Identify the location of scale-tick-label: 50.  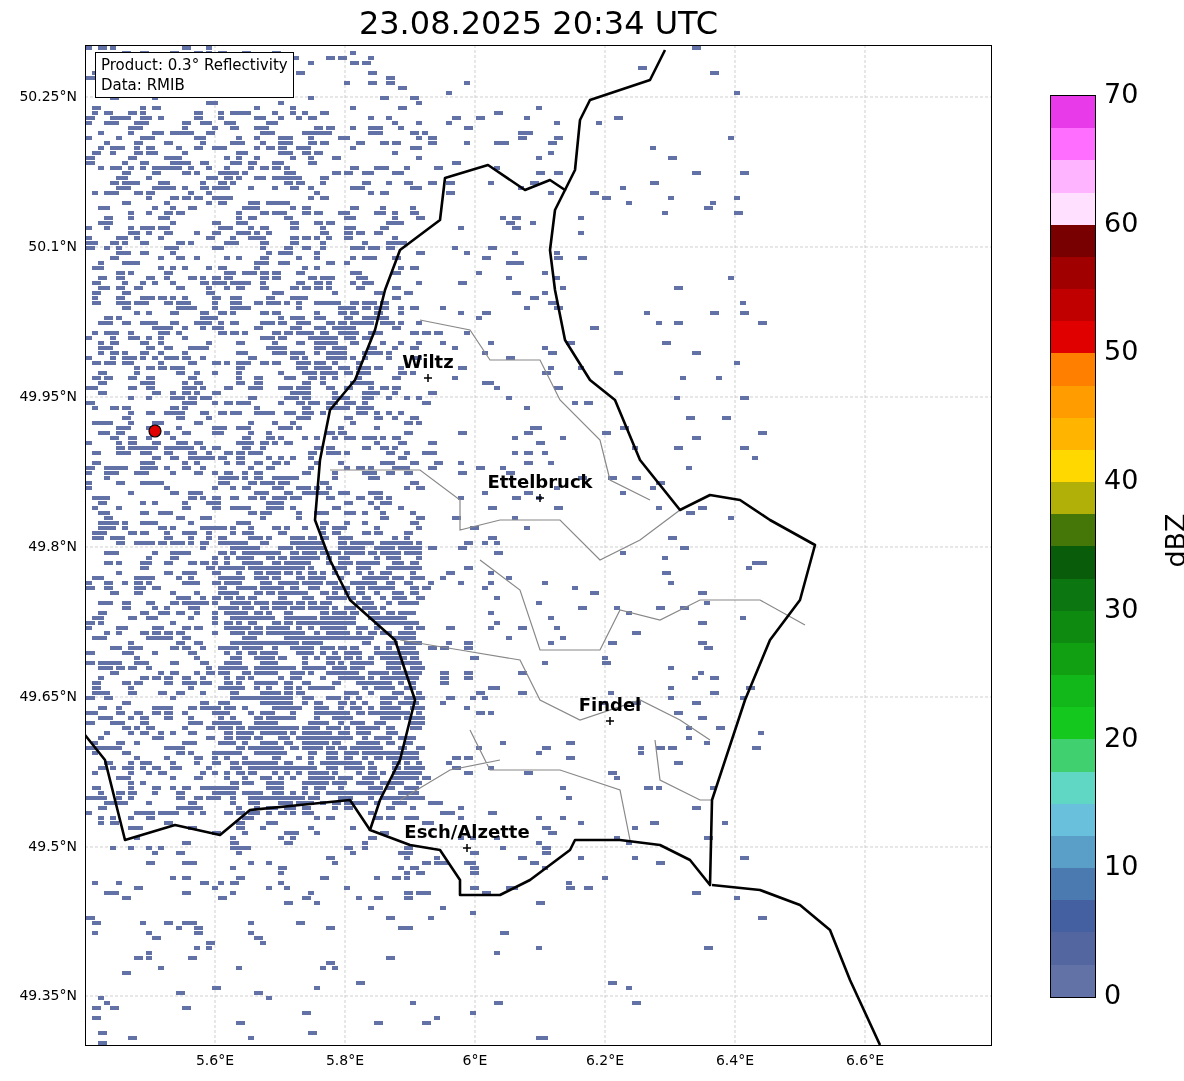
(1121, 351).